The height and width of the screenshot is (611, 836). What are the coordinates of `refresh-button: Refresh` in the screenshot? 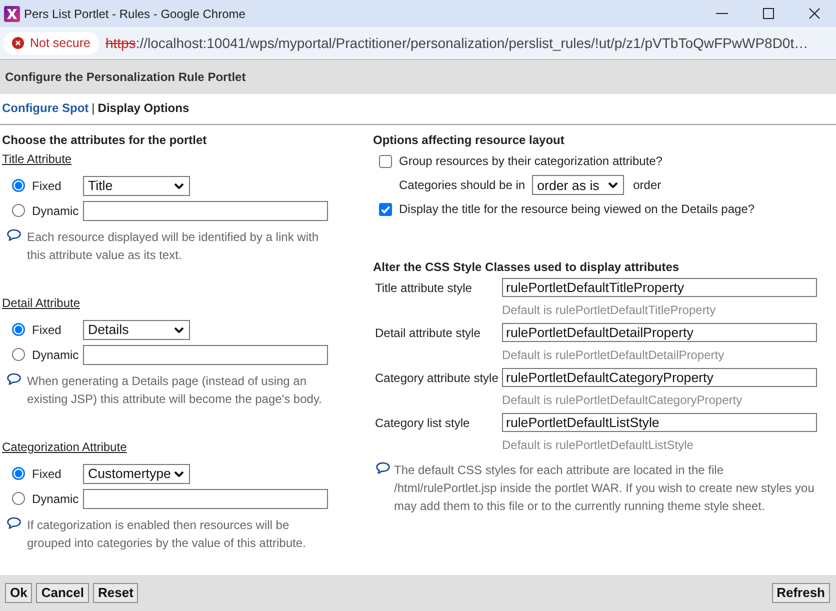 It's located at (801, 593).